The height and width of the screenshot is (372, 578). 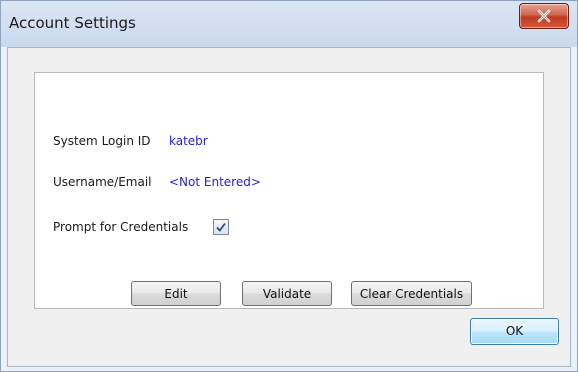 I want to click on prompt-credentials-checkbox, so click(x=221, y=227).